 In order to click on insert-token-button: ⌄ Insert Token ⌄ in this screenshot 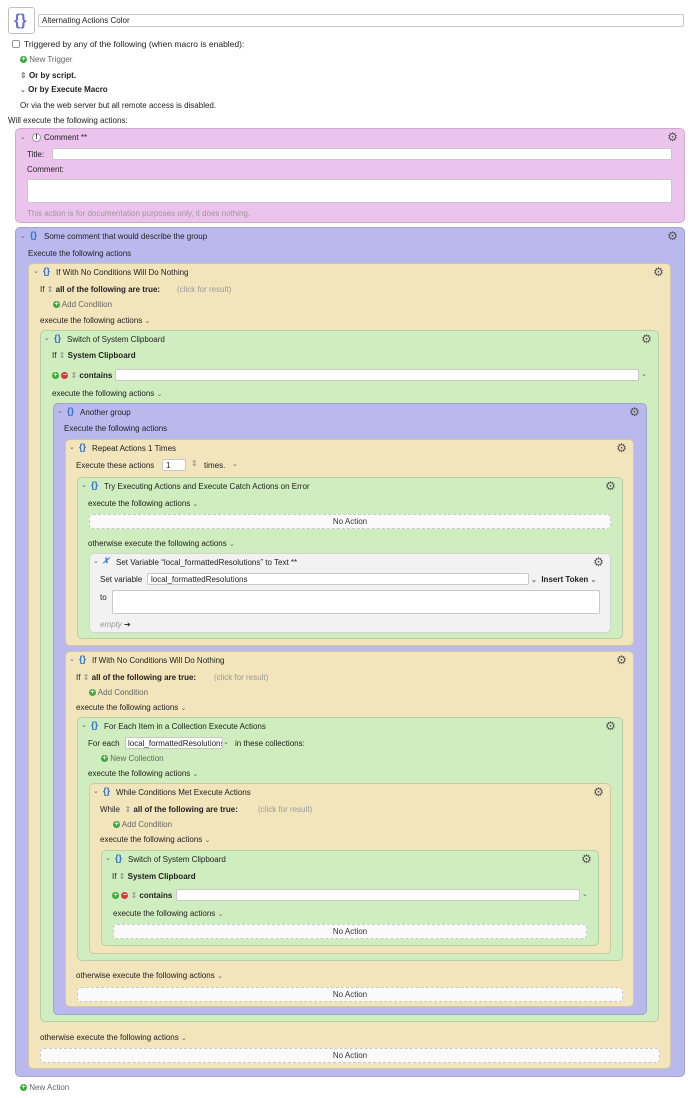, I will do `click(563, 580)`.